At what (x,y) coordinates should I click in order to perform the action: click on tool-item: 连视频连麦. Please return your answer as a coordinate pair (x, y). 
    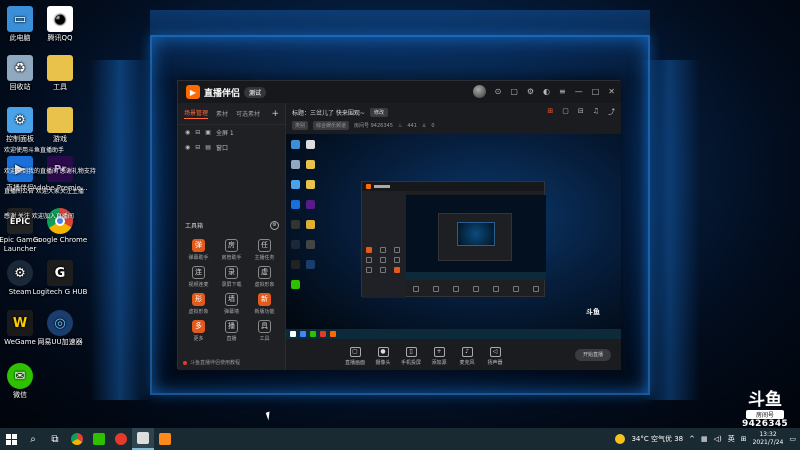
    Looking at the image, I should click on (198, 277).